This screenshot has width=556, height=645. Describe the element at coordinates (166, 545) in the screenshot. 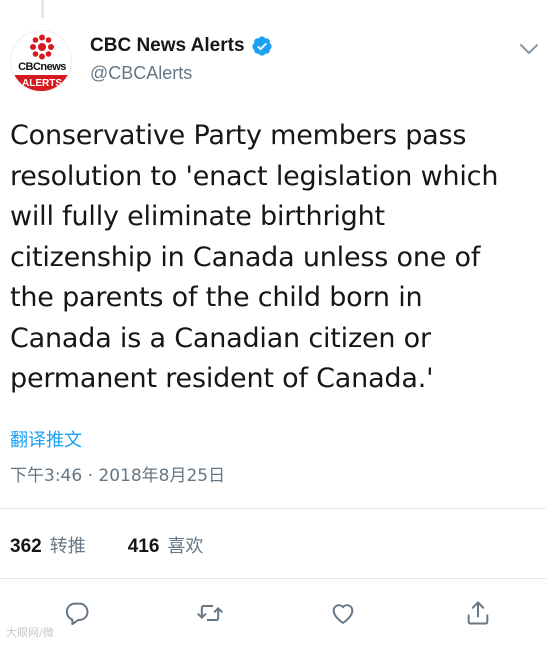

I see `likes-stat: 416 喜欢` at that location.